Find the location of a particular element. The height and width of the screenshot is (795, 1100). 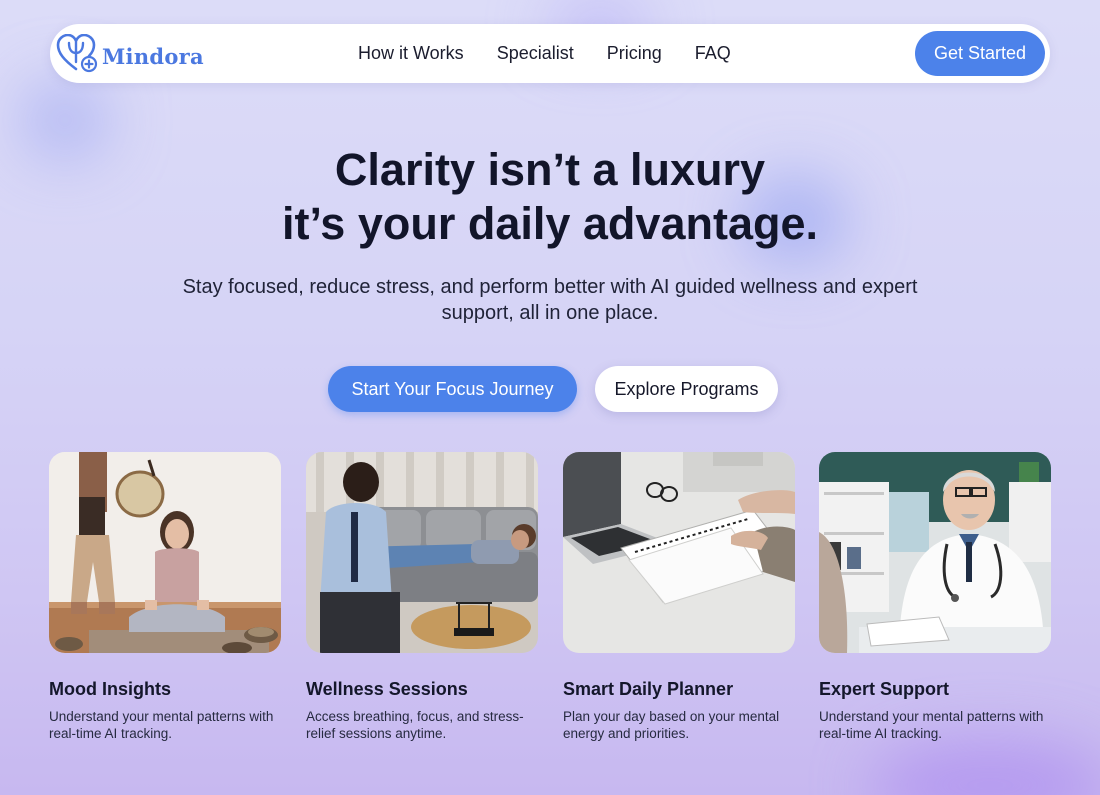

background-glow is located at coordinates (985, 767).